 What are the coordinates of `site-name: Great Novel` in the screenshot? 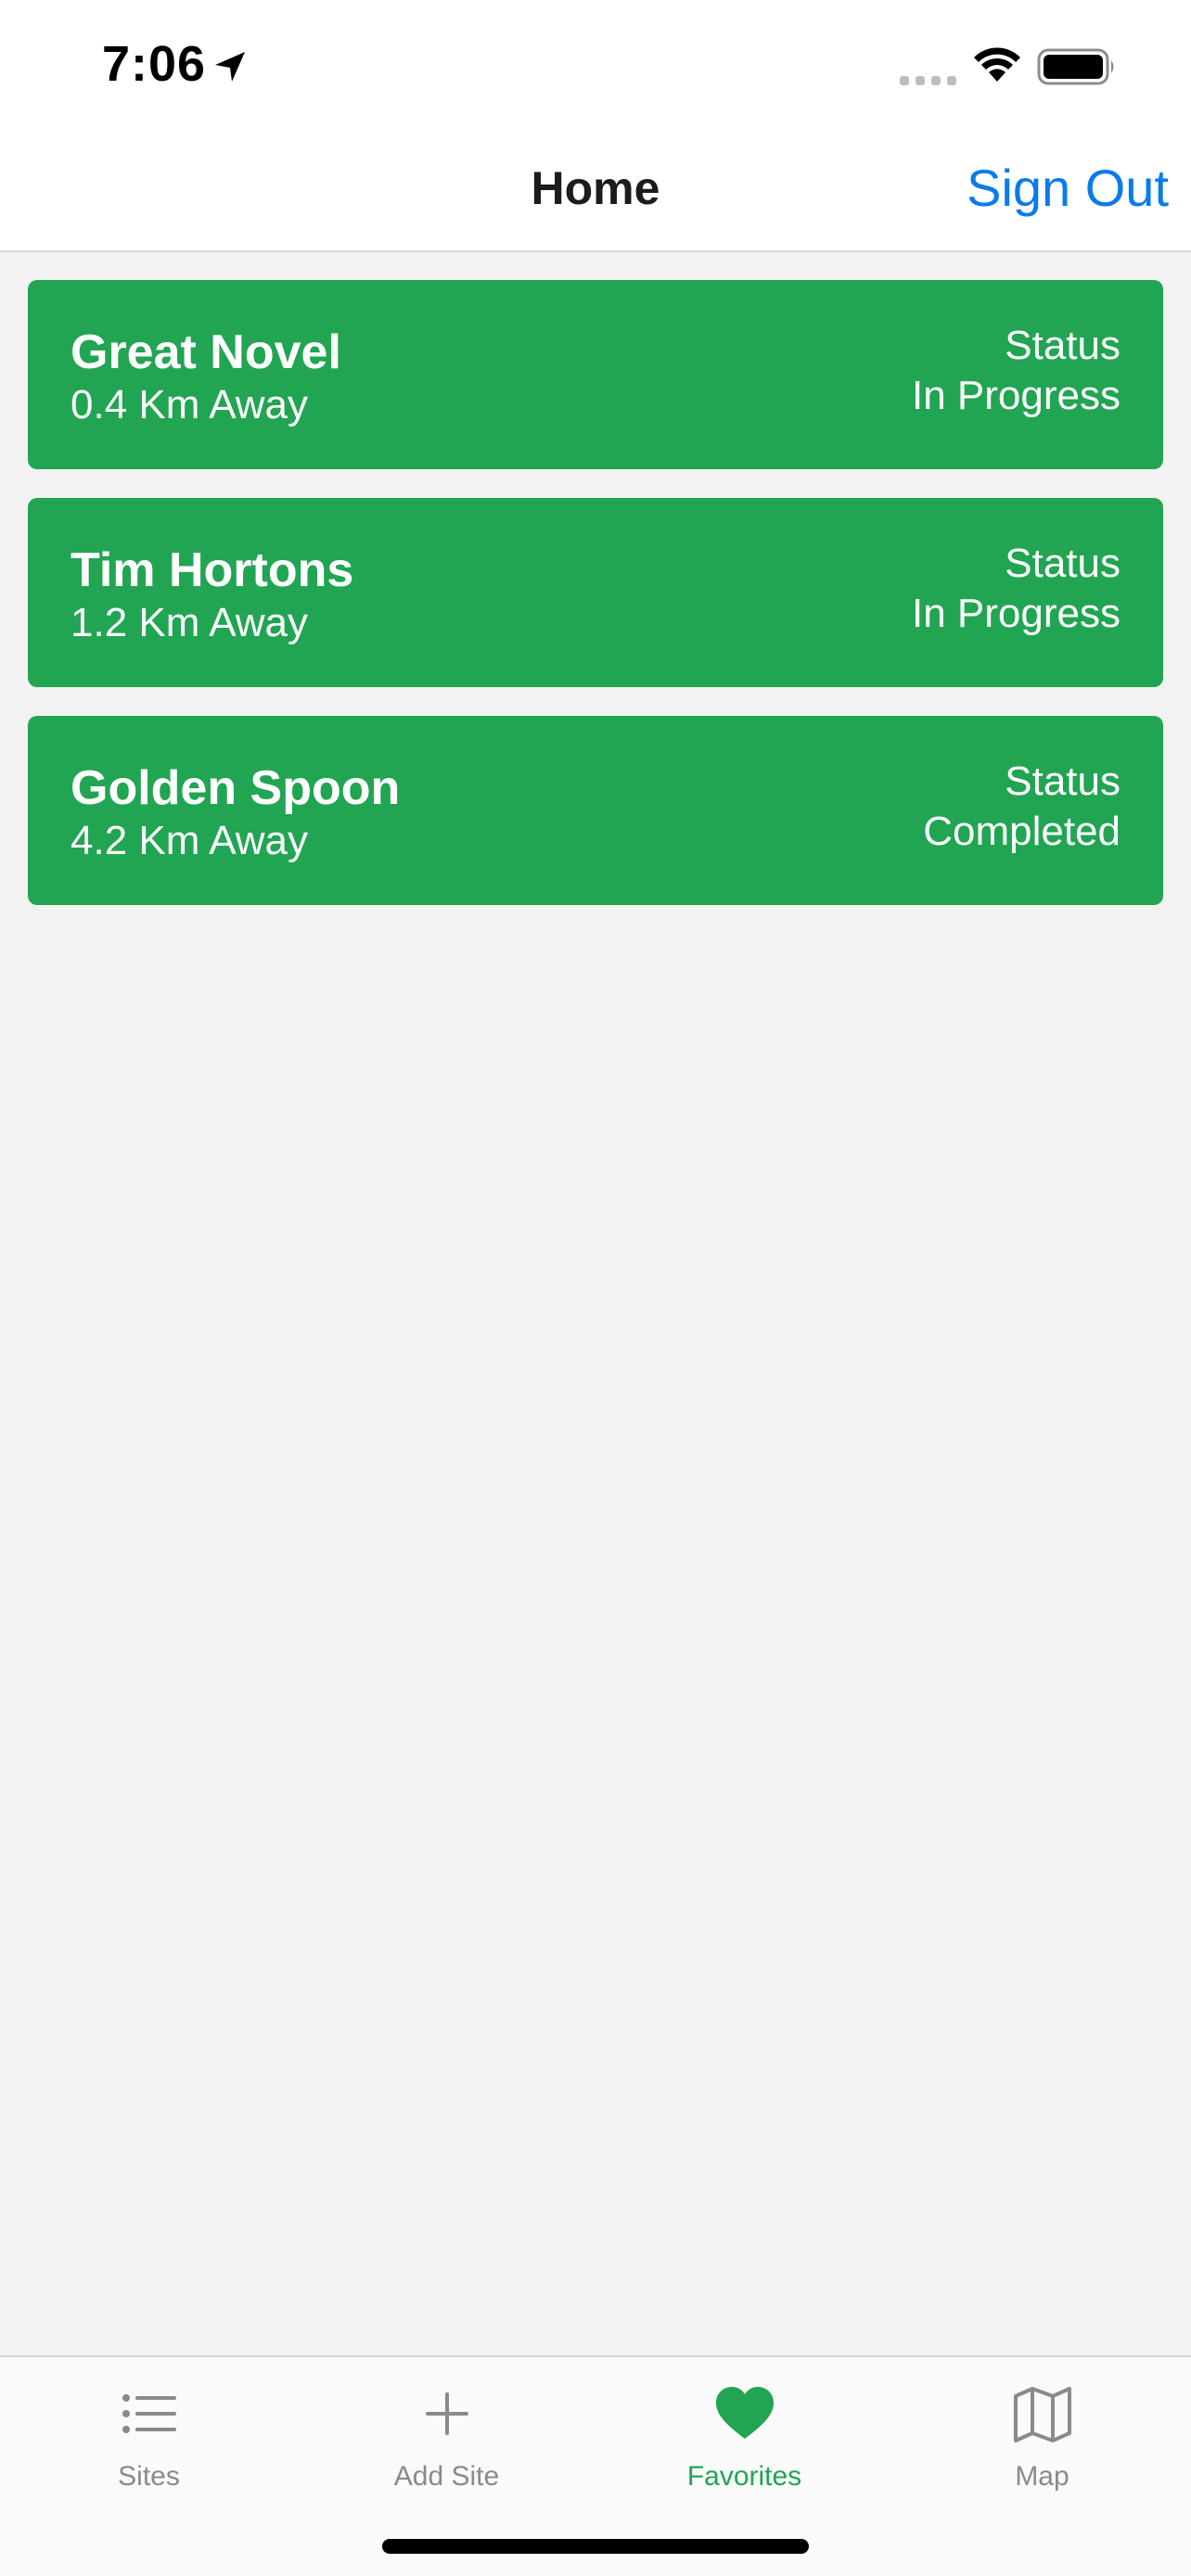 It's located at (205, 352).